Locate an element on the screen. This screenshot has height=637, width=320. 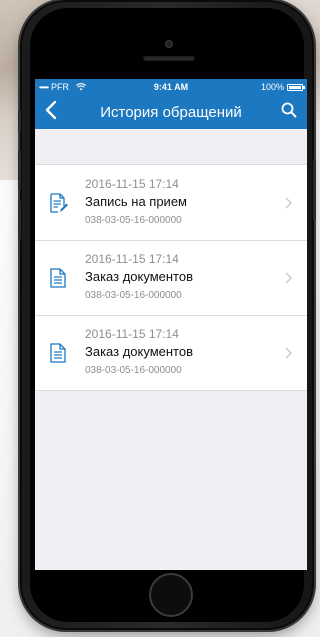
camera-icon is located at coordinates (169, 44).